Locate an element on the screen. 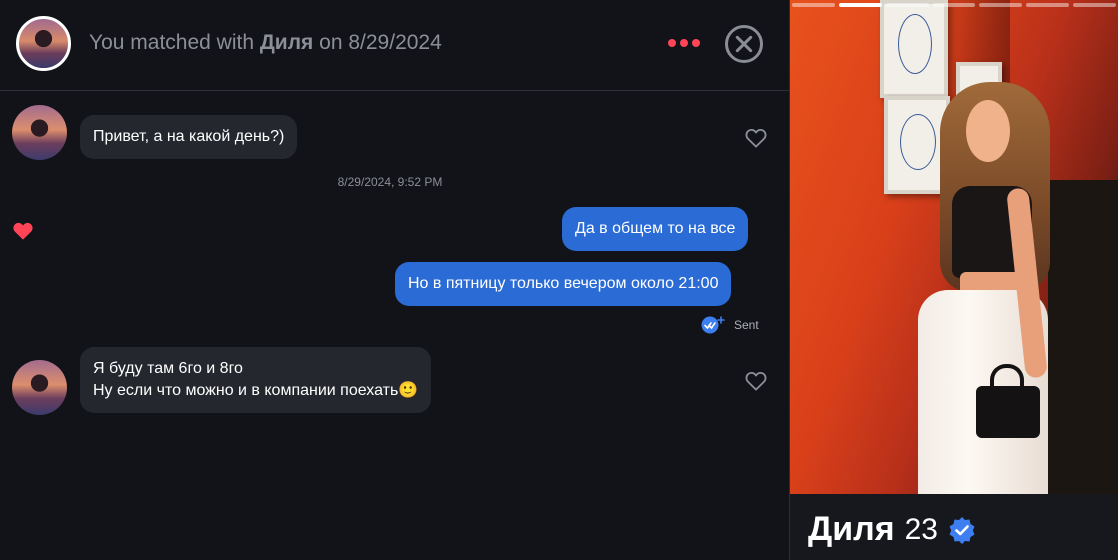  message-timestamp: 8/29/2024, 9:52 PM is located at coordinates (390, 182).